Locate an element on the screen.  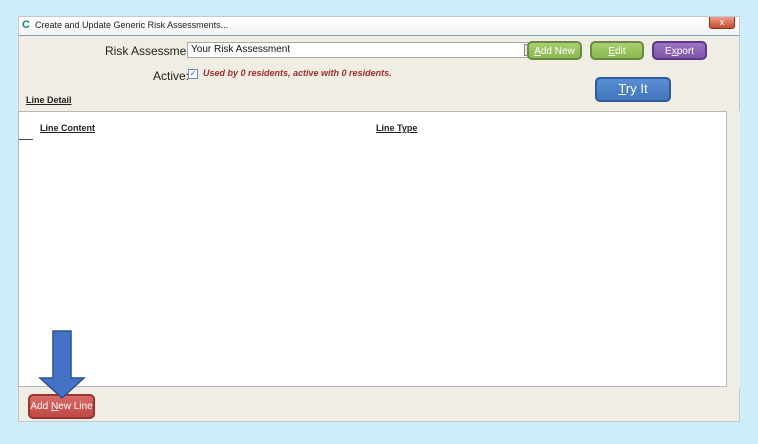
app-logo-icon: C is located at coordinates (26, 25).